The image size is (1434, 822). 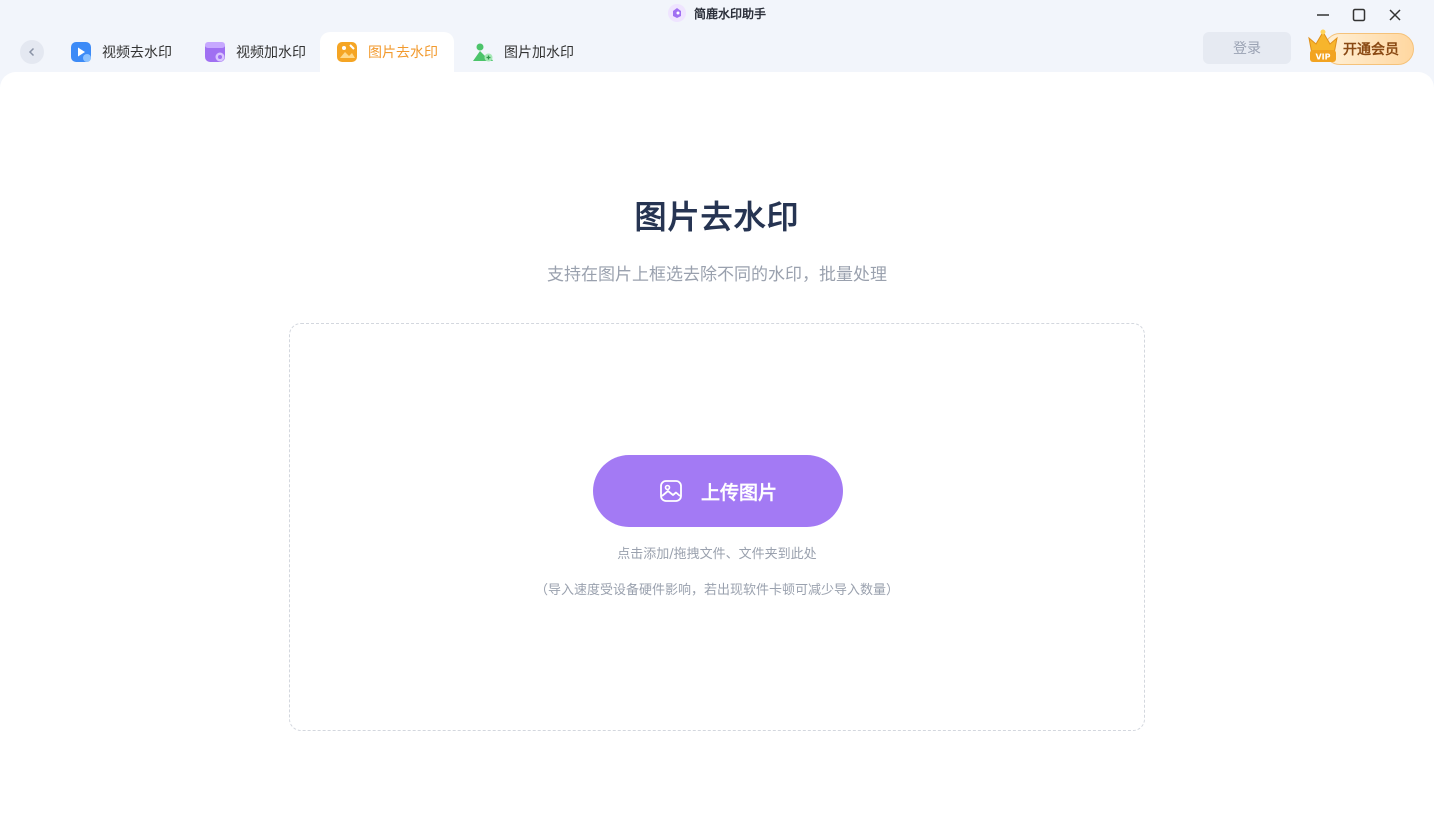 I want to click on upload-label: 上传图片, so click(x=738, y=492).